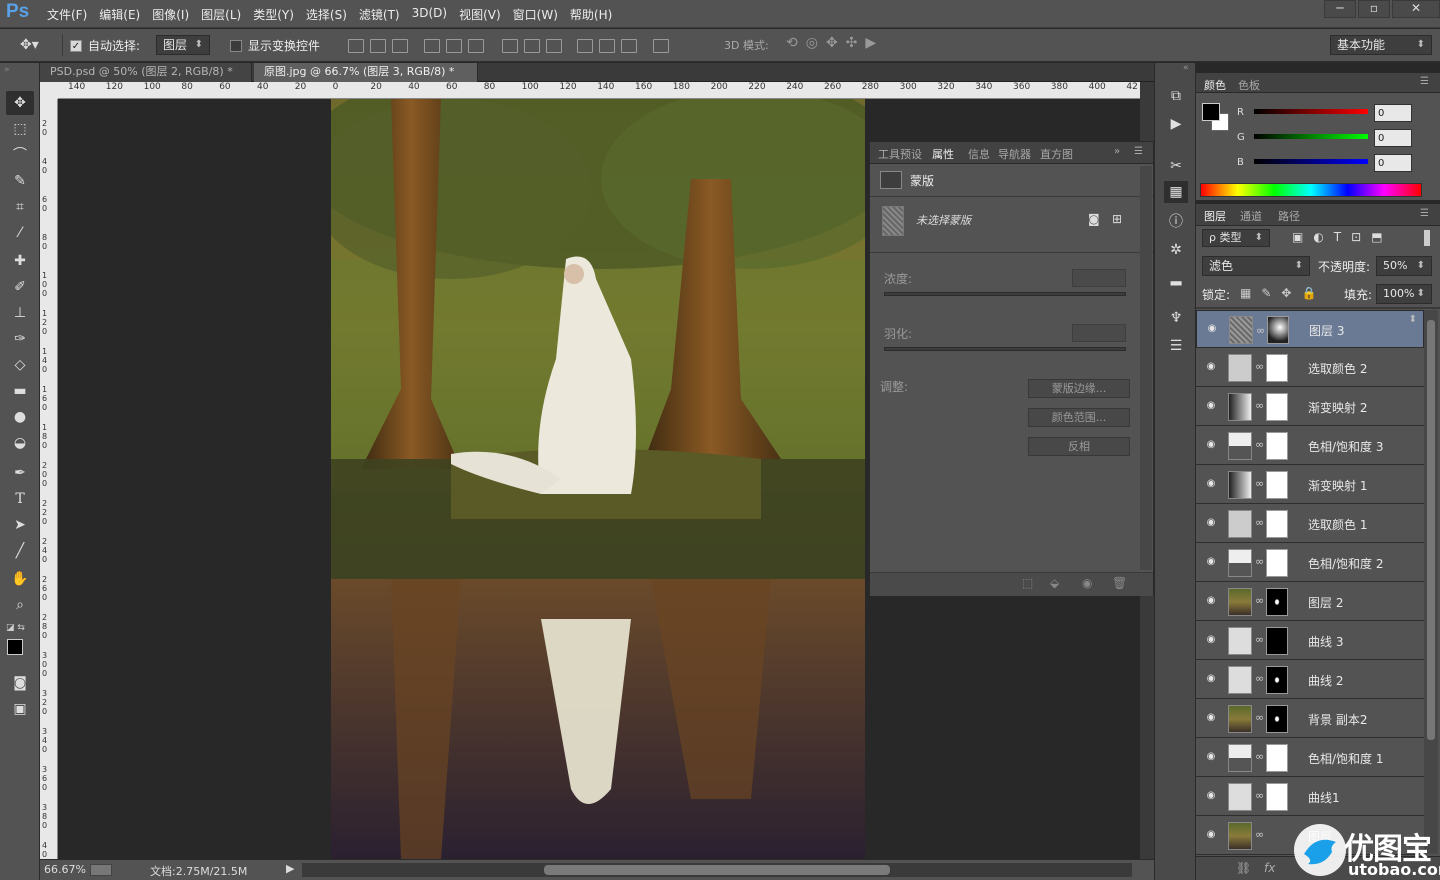 The height and width of the screenshot is (880, 1440). Describe the element at coordinates (1269, 868) in the screenshot. I see `fx-icon: fx` at that location.